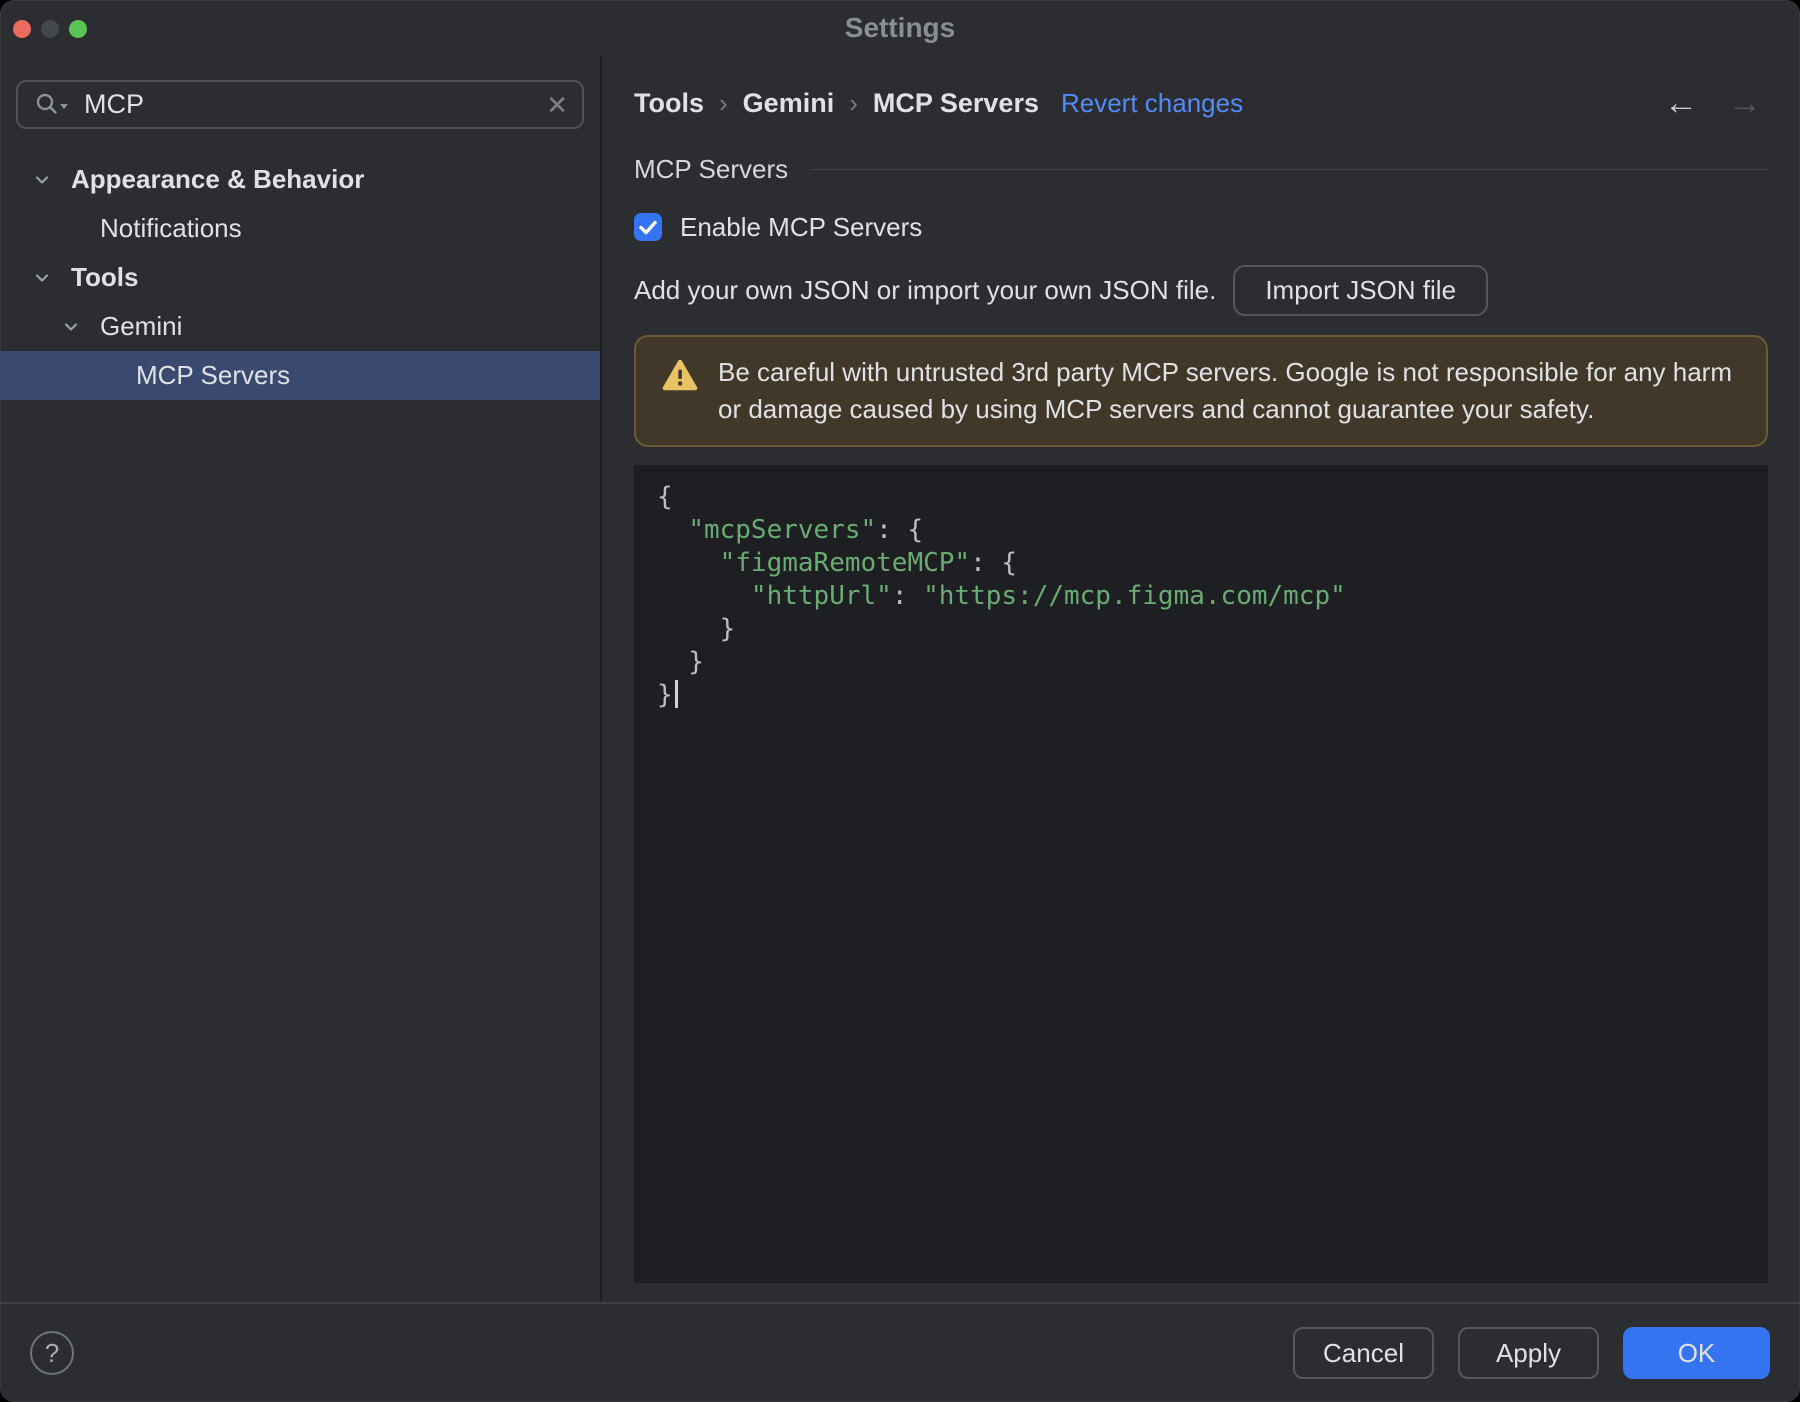  I want to click on breadcrumb-tools: Tools, so click(669, 103).